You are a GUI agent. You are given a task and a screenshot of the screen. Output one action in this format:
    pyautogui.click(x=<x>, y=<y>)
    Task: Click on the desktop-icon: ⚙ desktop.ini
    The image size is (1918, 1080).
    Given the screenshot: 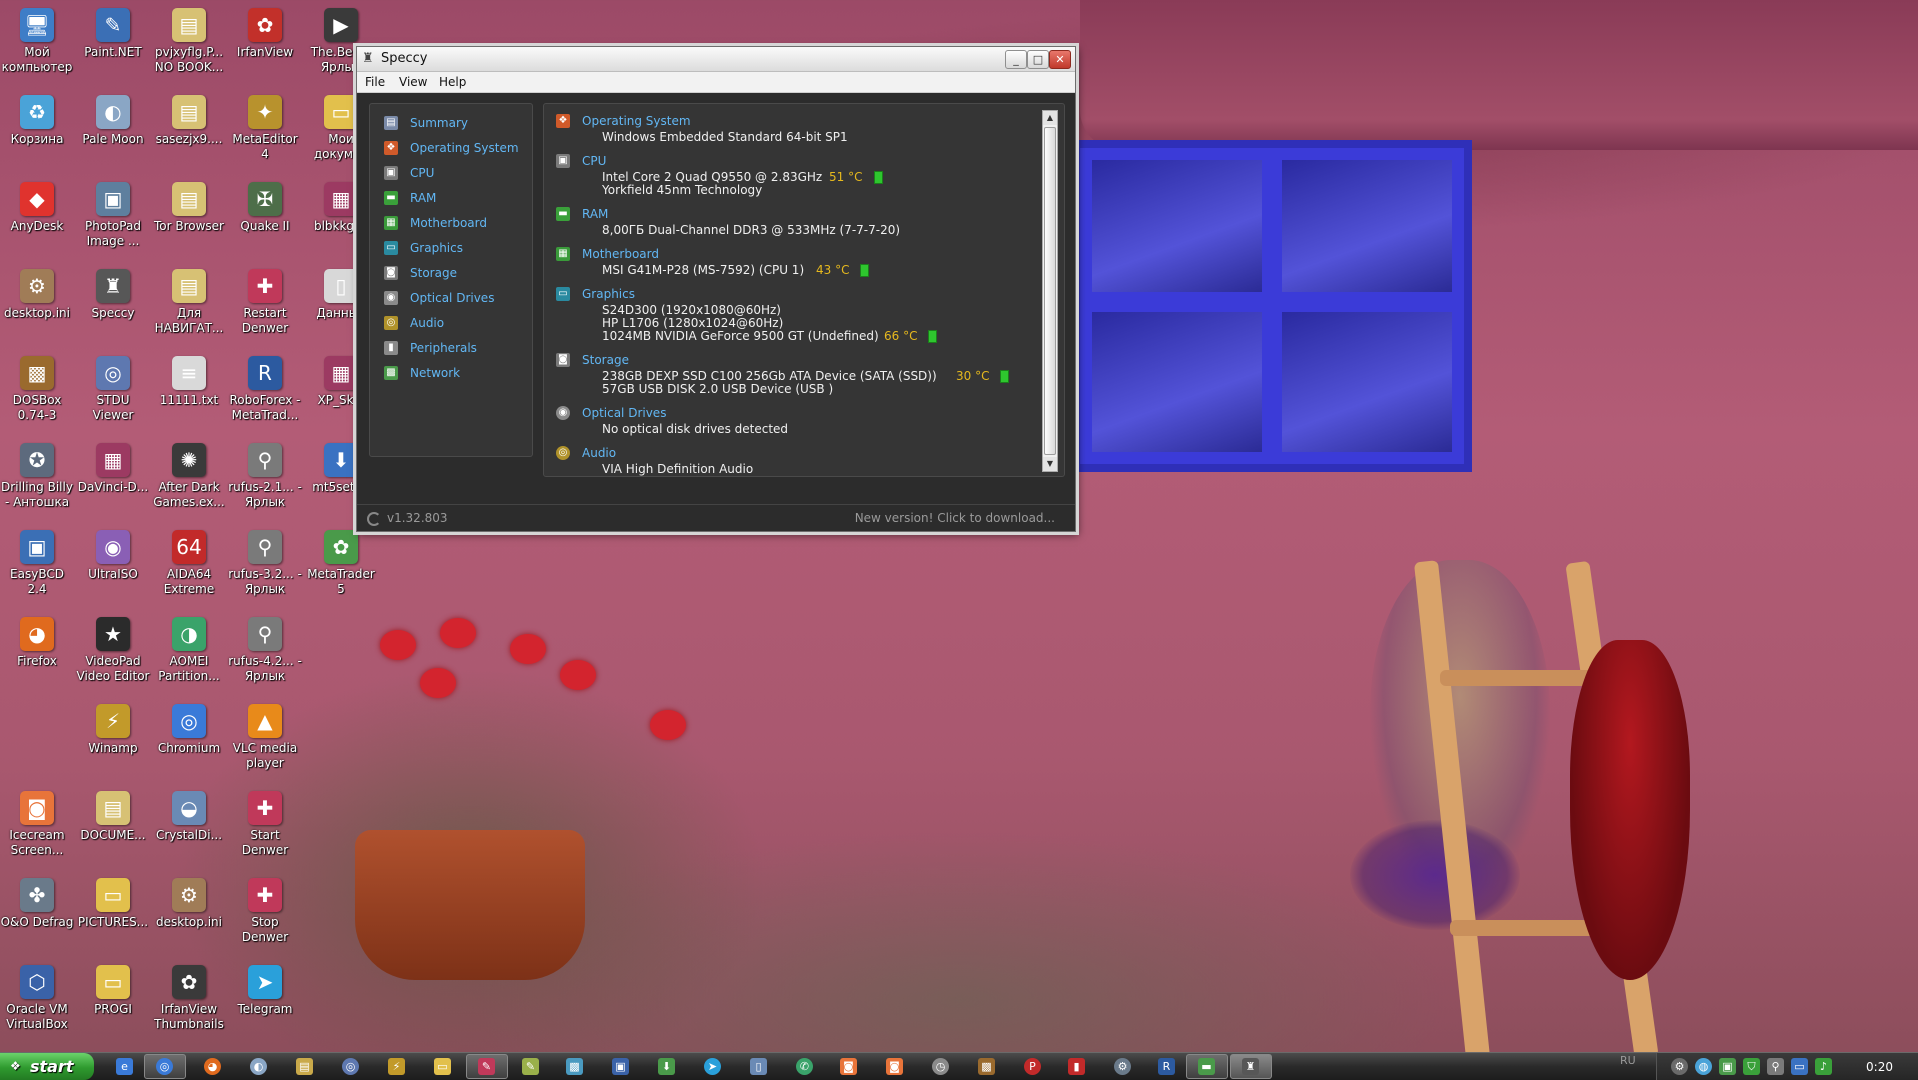 What is the action you would take?
    pyautogui.click(x=37, y=293)
    